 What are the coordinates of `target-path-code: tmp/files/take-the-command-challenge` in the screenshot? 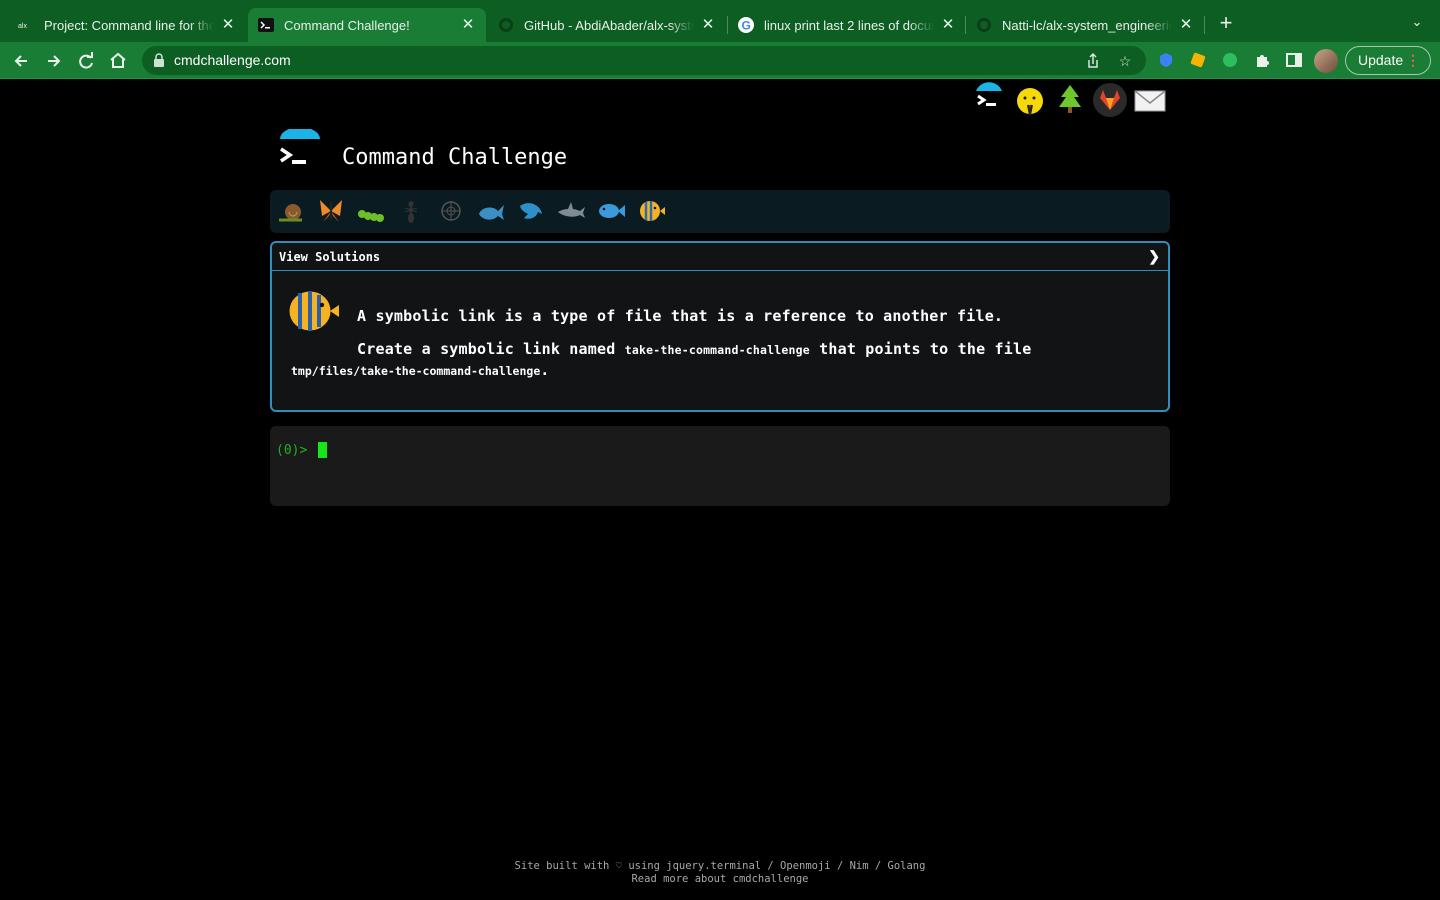 It's located at (416, 371).